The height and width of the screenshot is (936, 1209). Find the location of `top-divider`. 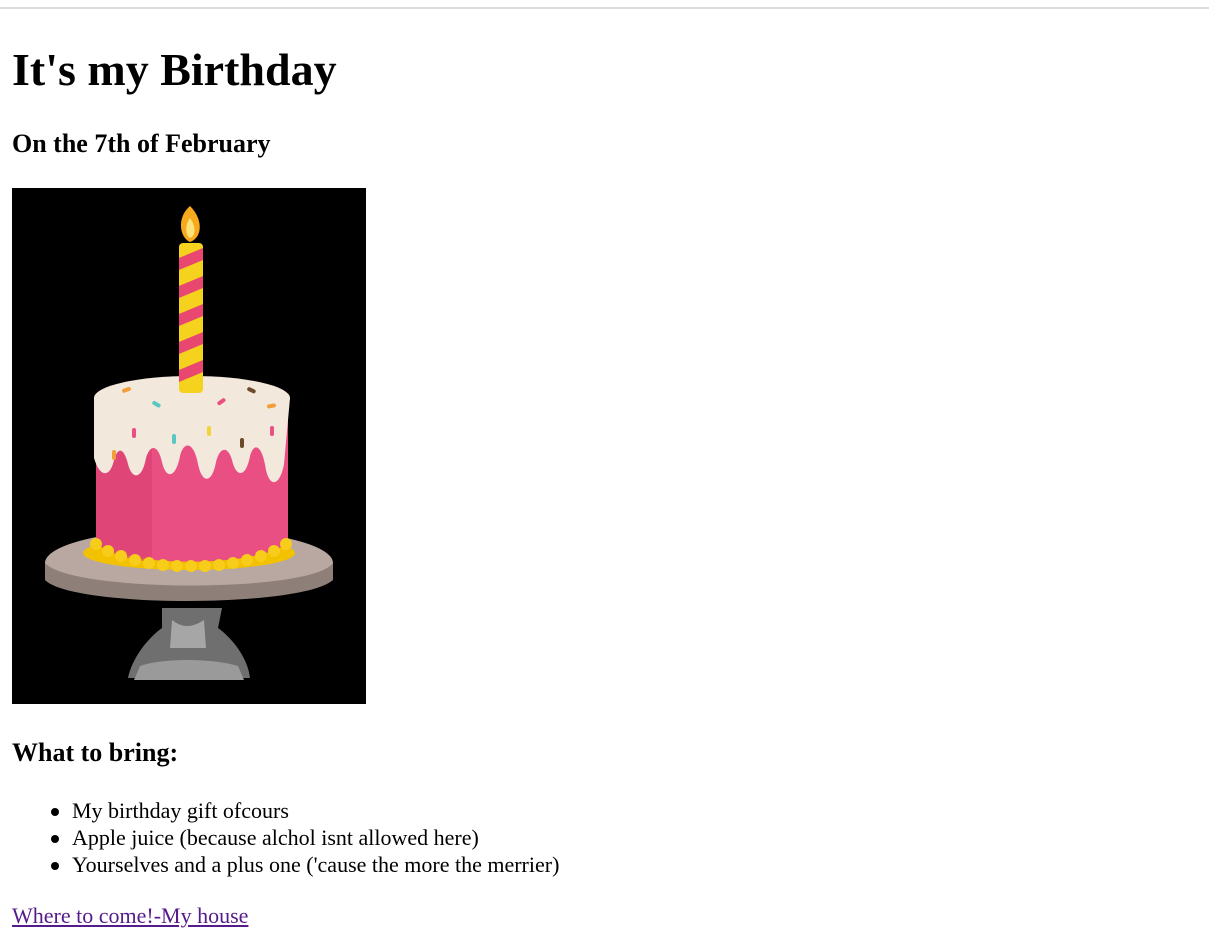

top-divider is located at coordinates (604, 8).